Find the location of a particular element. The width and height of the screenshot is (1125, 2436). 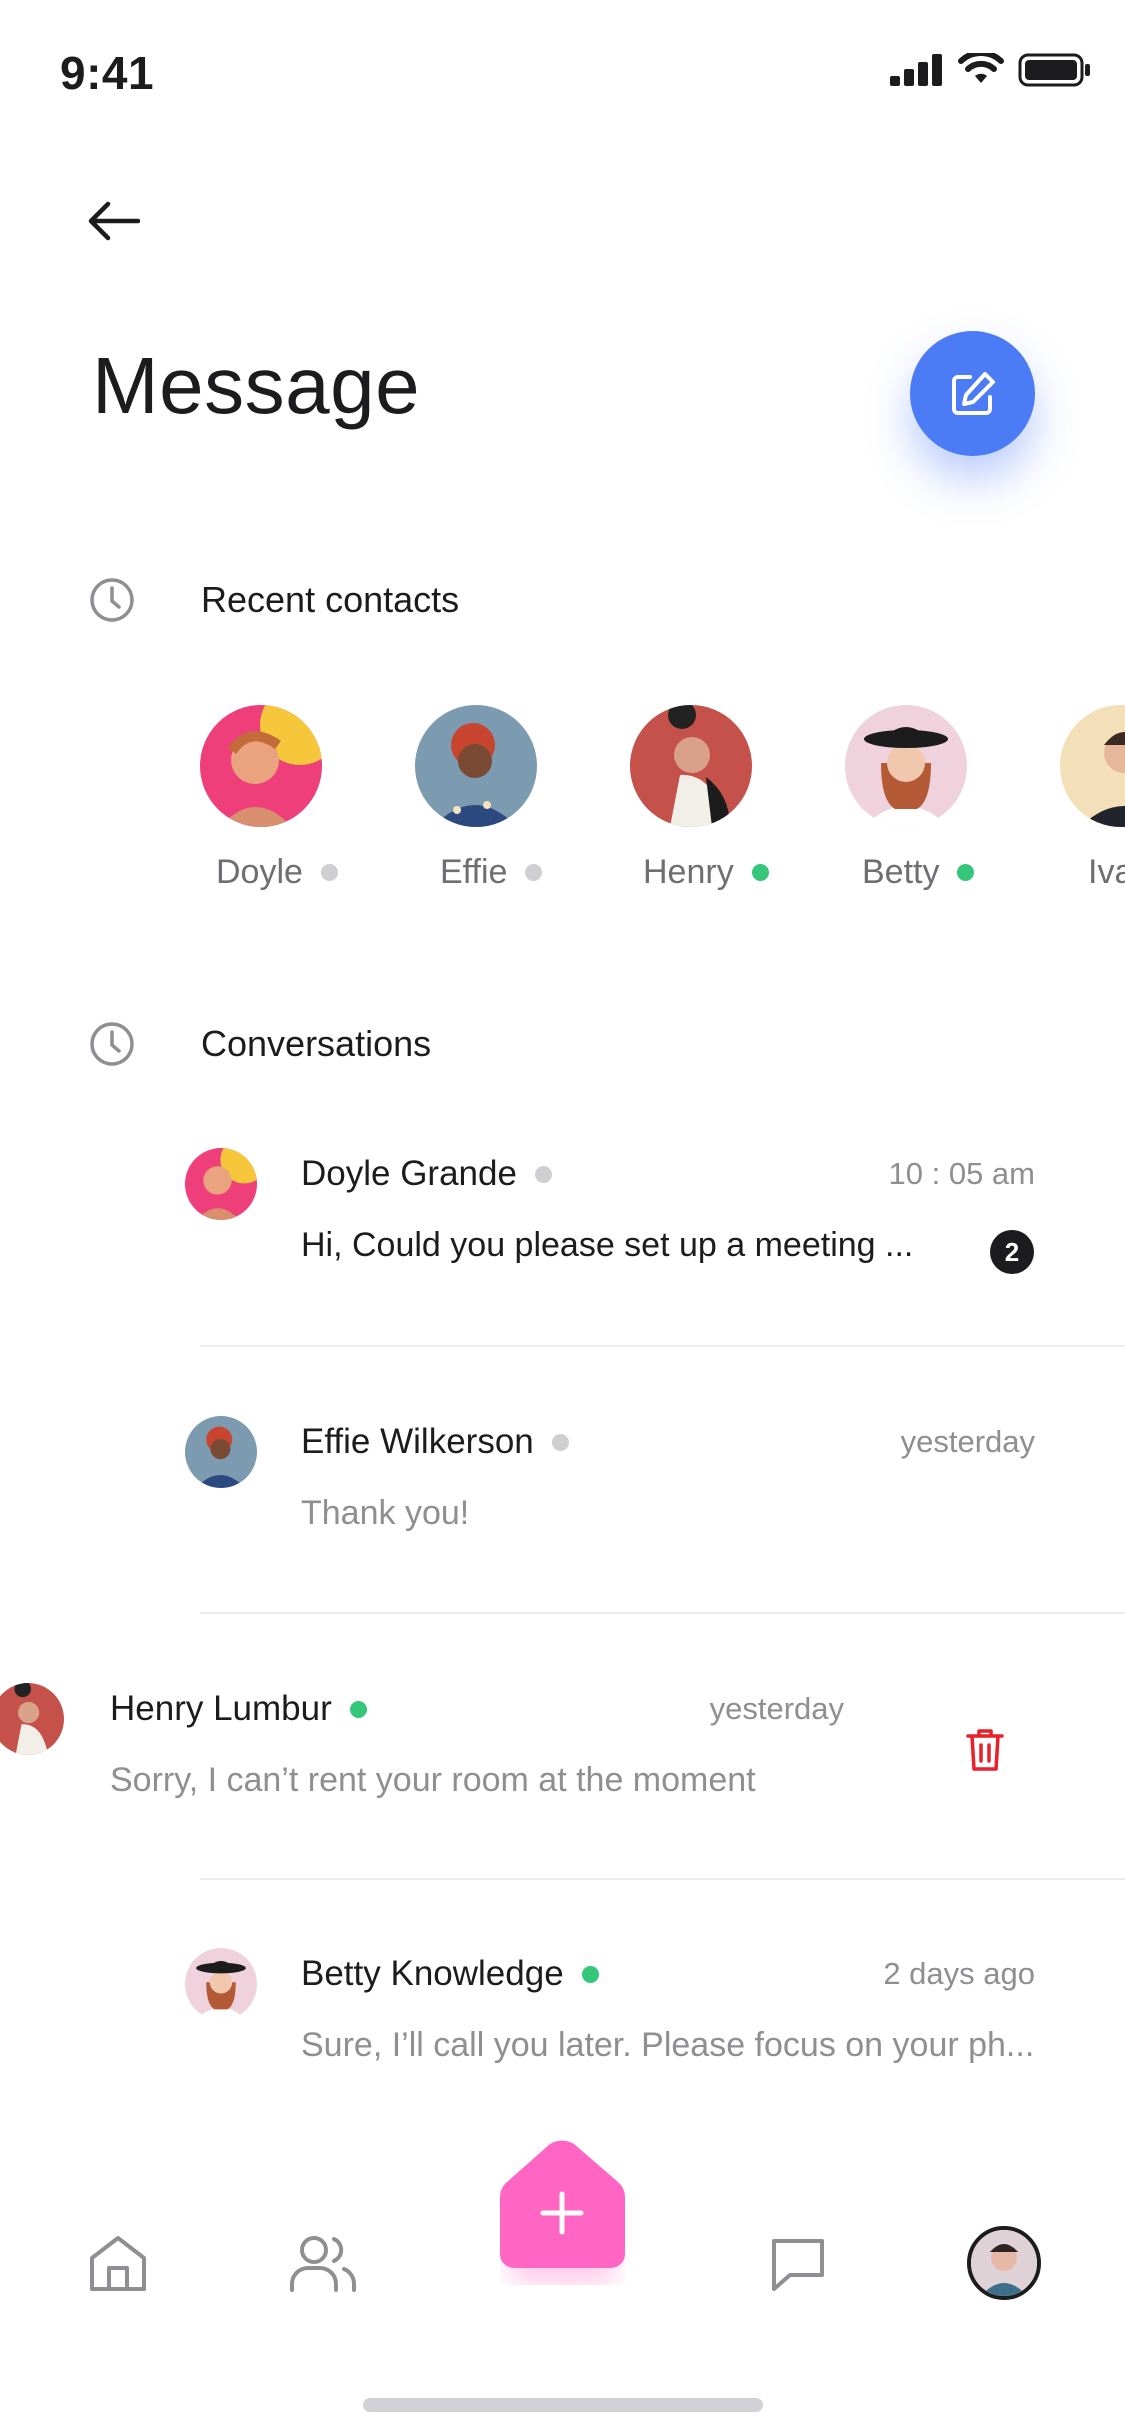

cellular-signal-icon is located at coordinates (916, 70).